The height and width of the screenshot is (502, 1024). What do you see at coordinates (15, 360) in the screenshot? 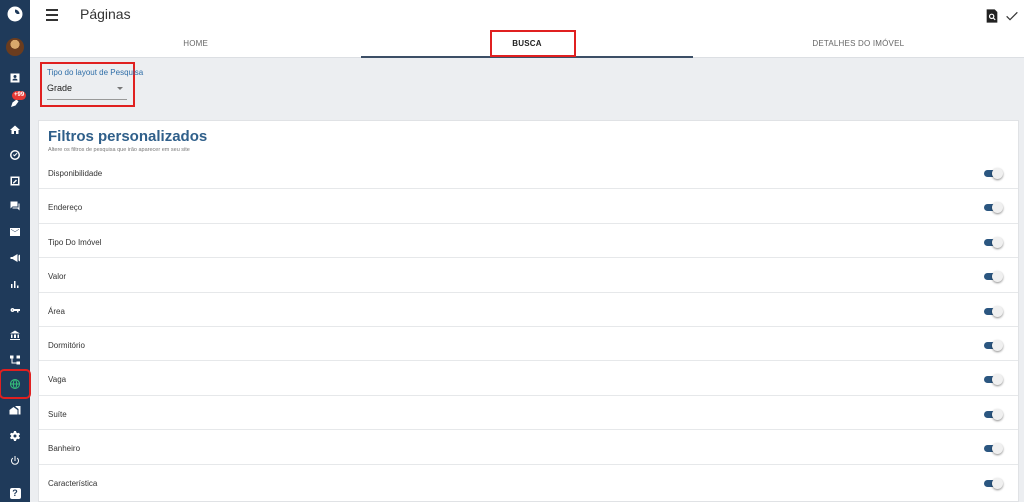
I see `sitemap-icon` at bounding box center [15, 360].